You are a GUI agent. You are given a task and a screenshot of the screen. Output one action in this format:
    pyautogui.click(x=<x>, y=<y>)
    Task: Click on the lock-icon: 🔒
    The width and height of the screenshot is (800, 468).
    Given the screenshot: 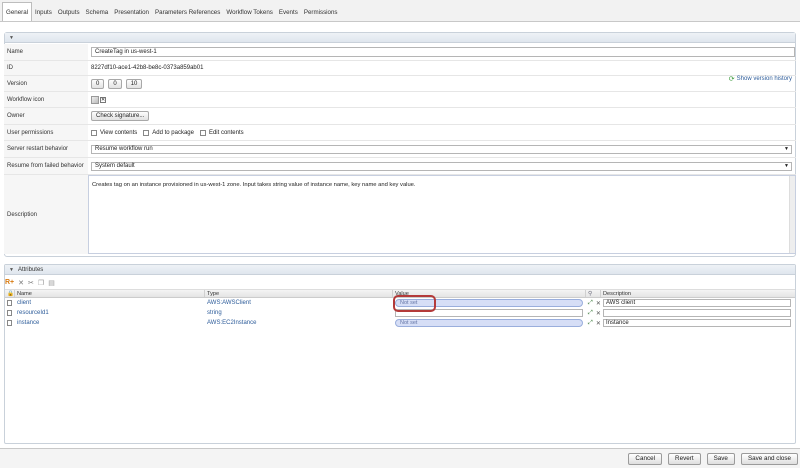 What is the action you would take?
    pyautogui.click(x=11, y=293)
    